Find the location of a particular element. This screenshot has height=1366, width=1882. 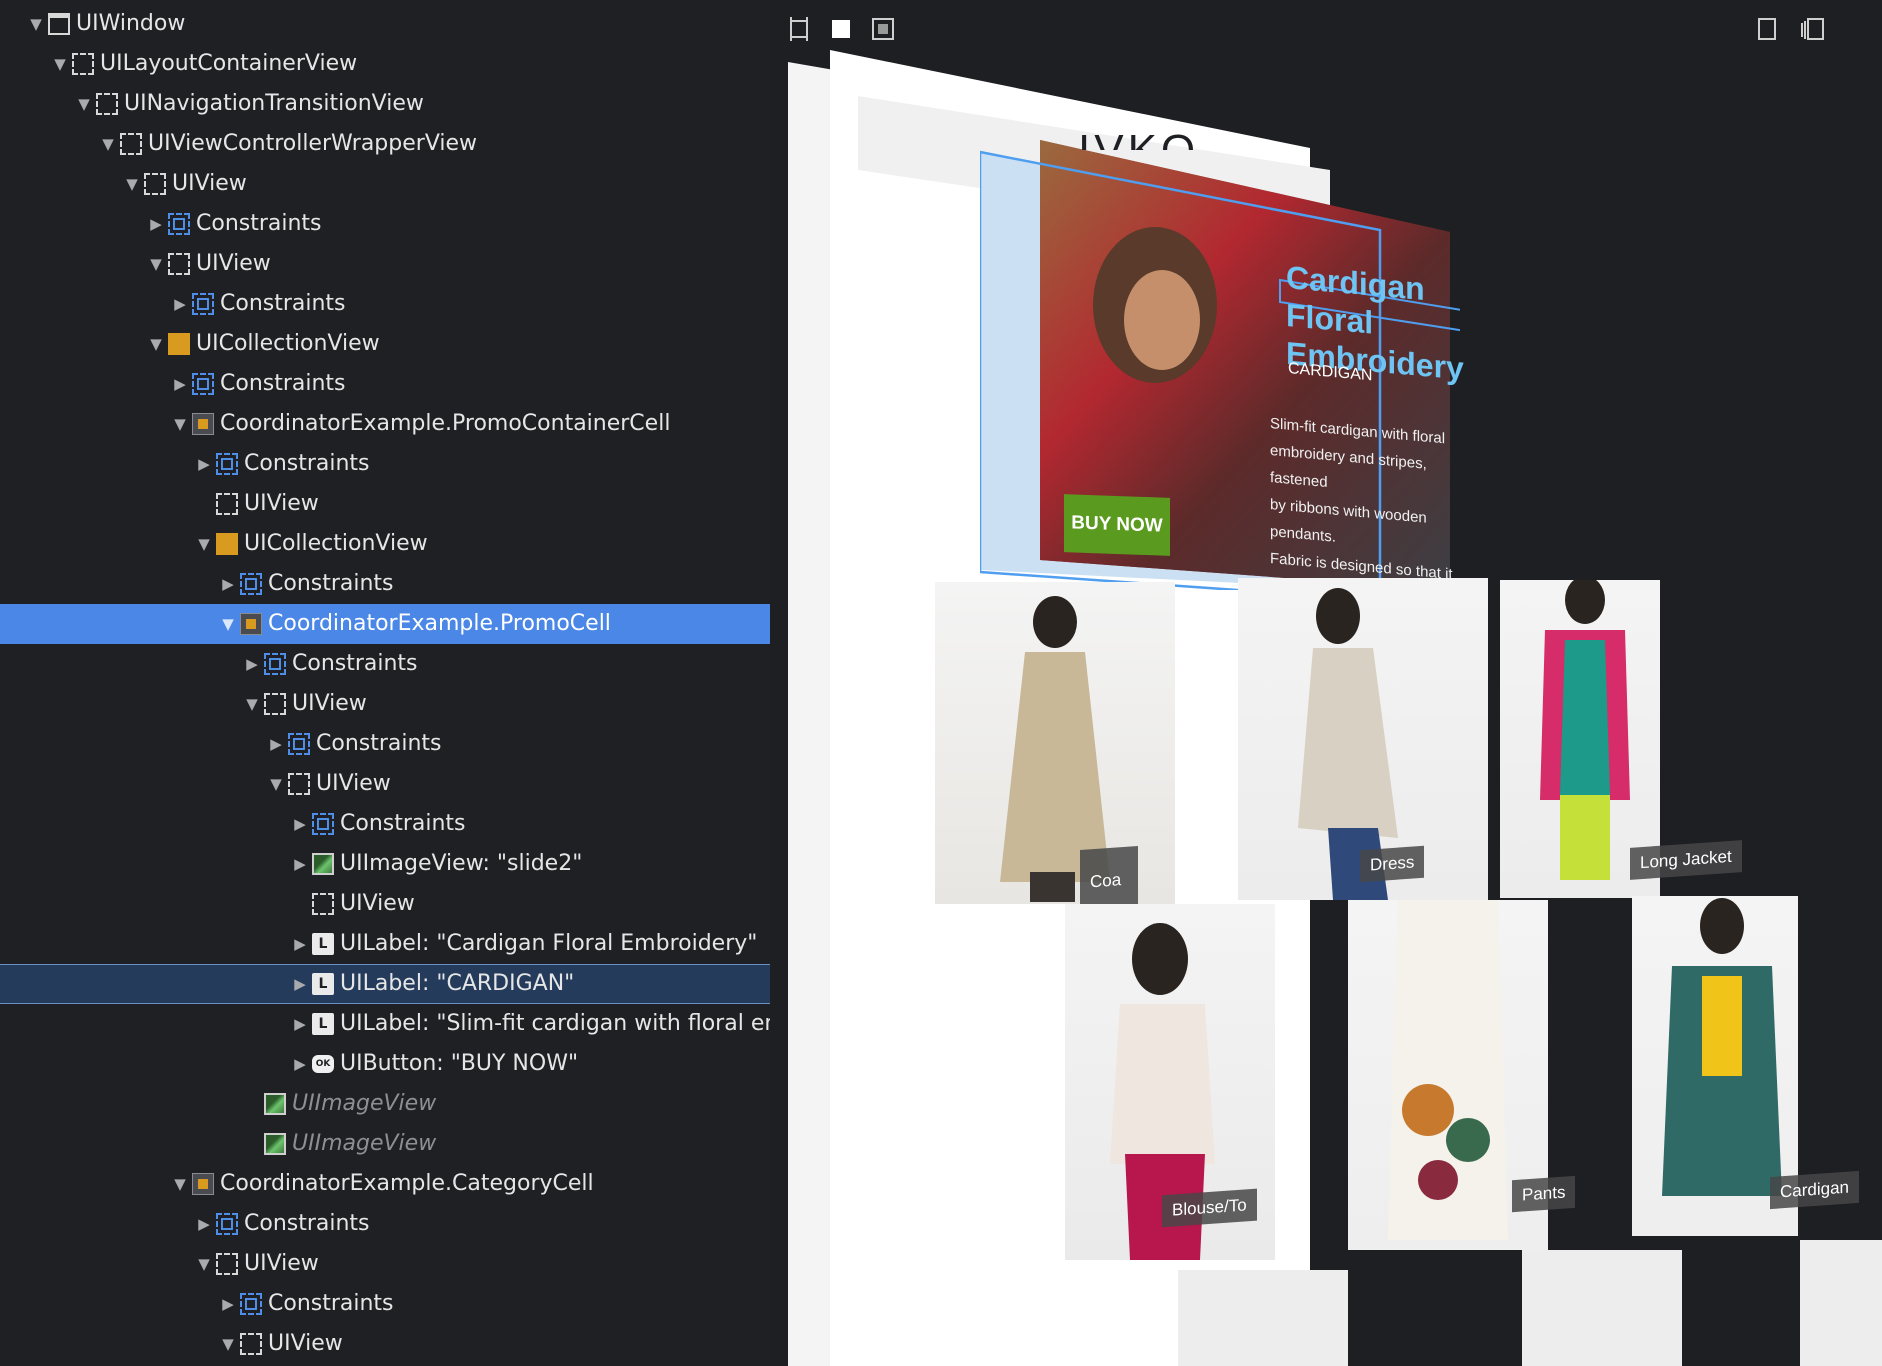

tree-row: ▼ UIViewControllerWrapperView is located at coordinates (385, 144).